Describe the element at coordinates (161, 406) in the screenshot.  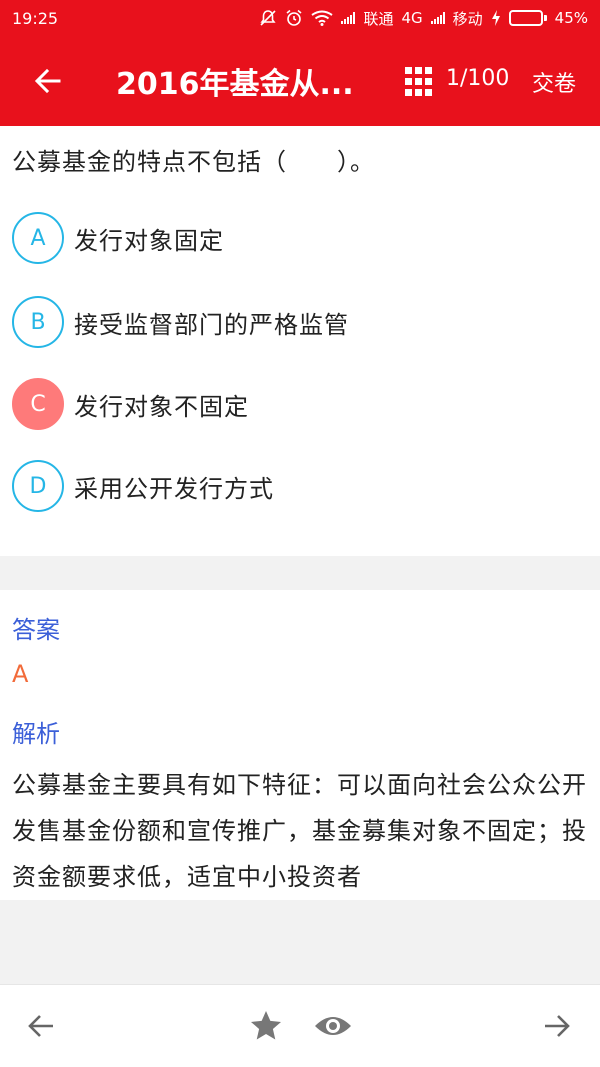
I see `option-text: 发行对象不固定` at that location.